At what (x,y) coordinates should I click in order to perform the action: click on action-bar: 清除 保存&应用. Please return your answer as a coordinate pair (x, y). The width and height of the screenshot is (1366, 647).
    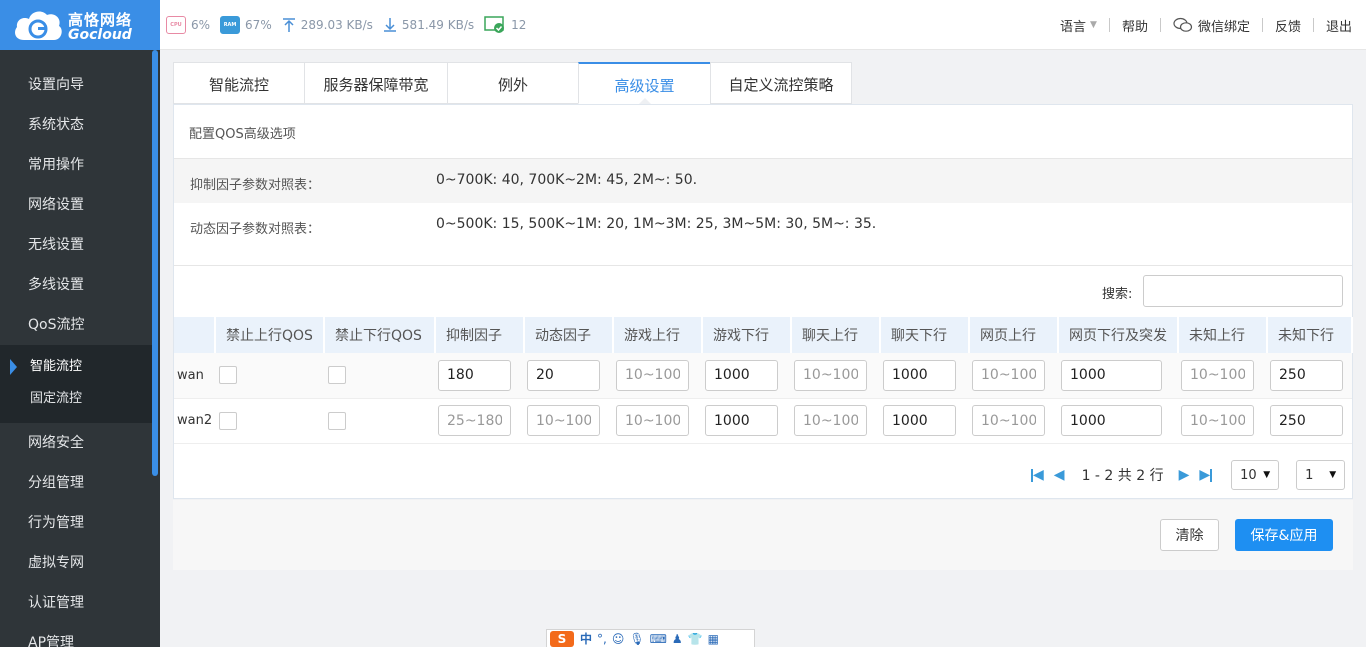
    Looking at the image, I should click on (763, 535).